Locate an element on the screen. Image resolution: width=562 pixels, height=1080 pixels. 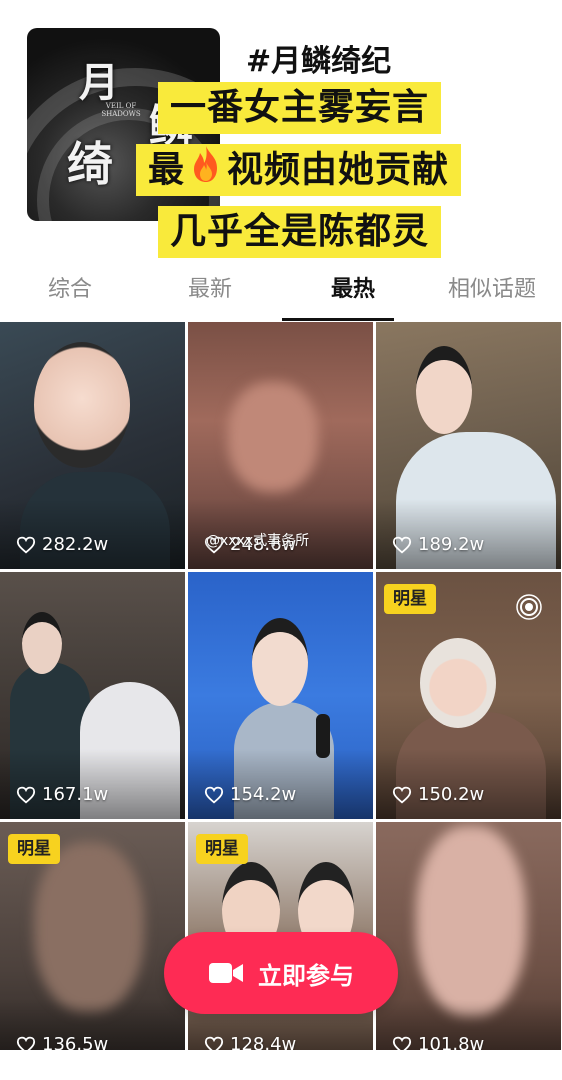
live-icon is located at coordinates (529, 607).